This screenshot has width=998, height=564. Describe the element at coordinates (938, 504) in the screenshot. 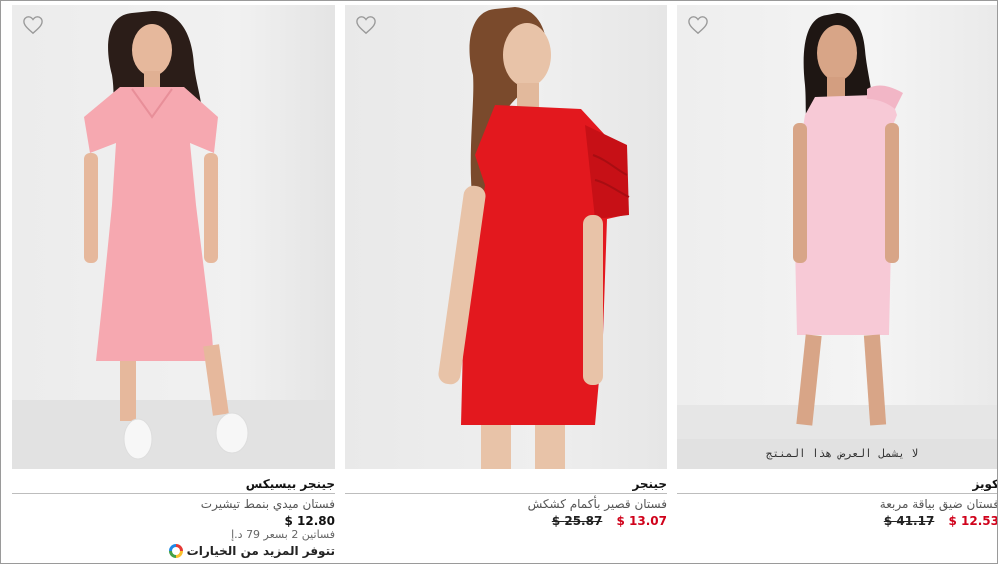

I see `product-name: فستان ضيق بياقة مربعة` at that location.